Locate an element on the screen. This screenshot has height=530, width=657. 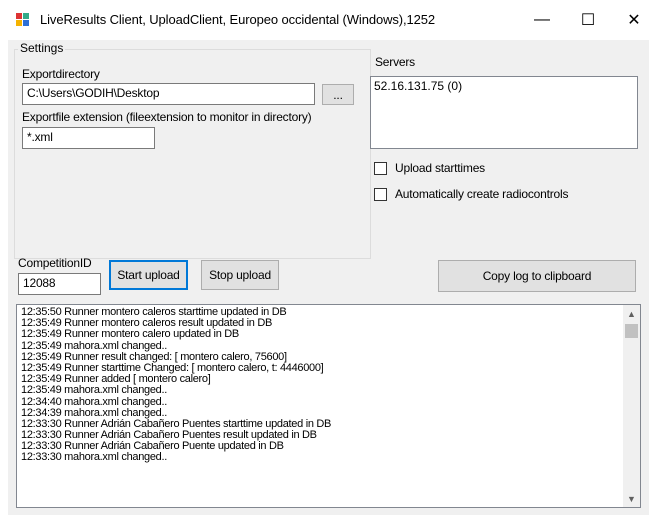
log-line: 12:33:30 mahora.xml changed.. is located at coordinates (94, 457).